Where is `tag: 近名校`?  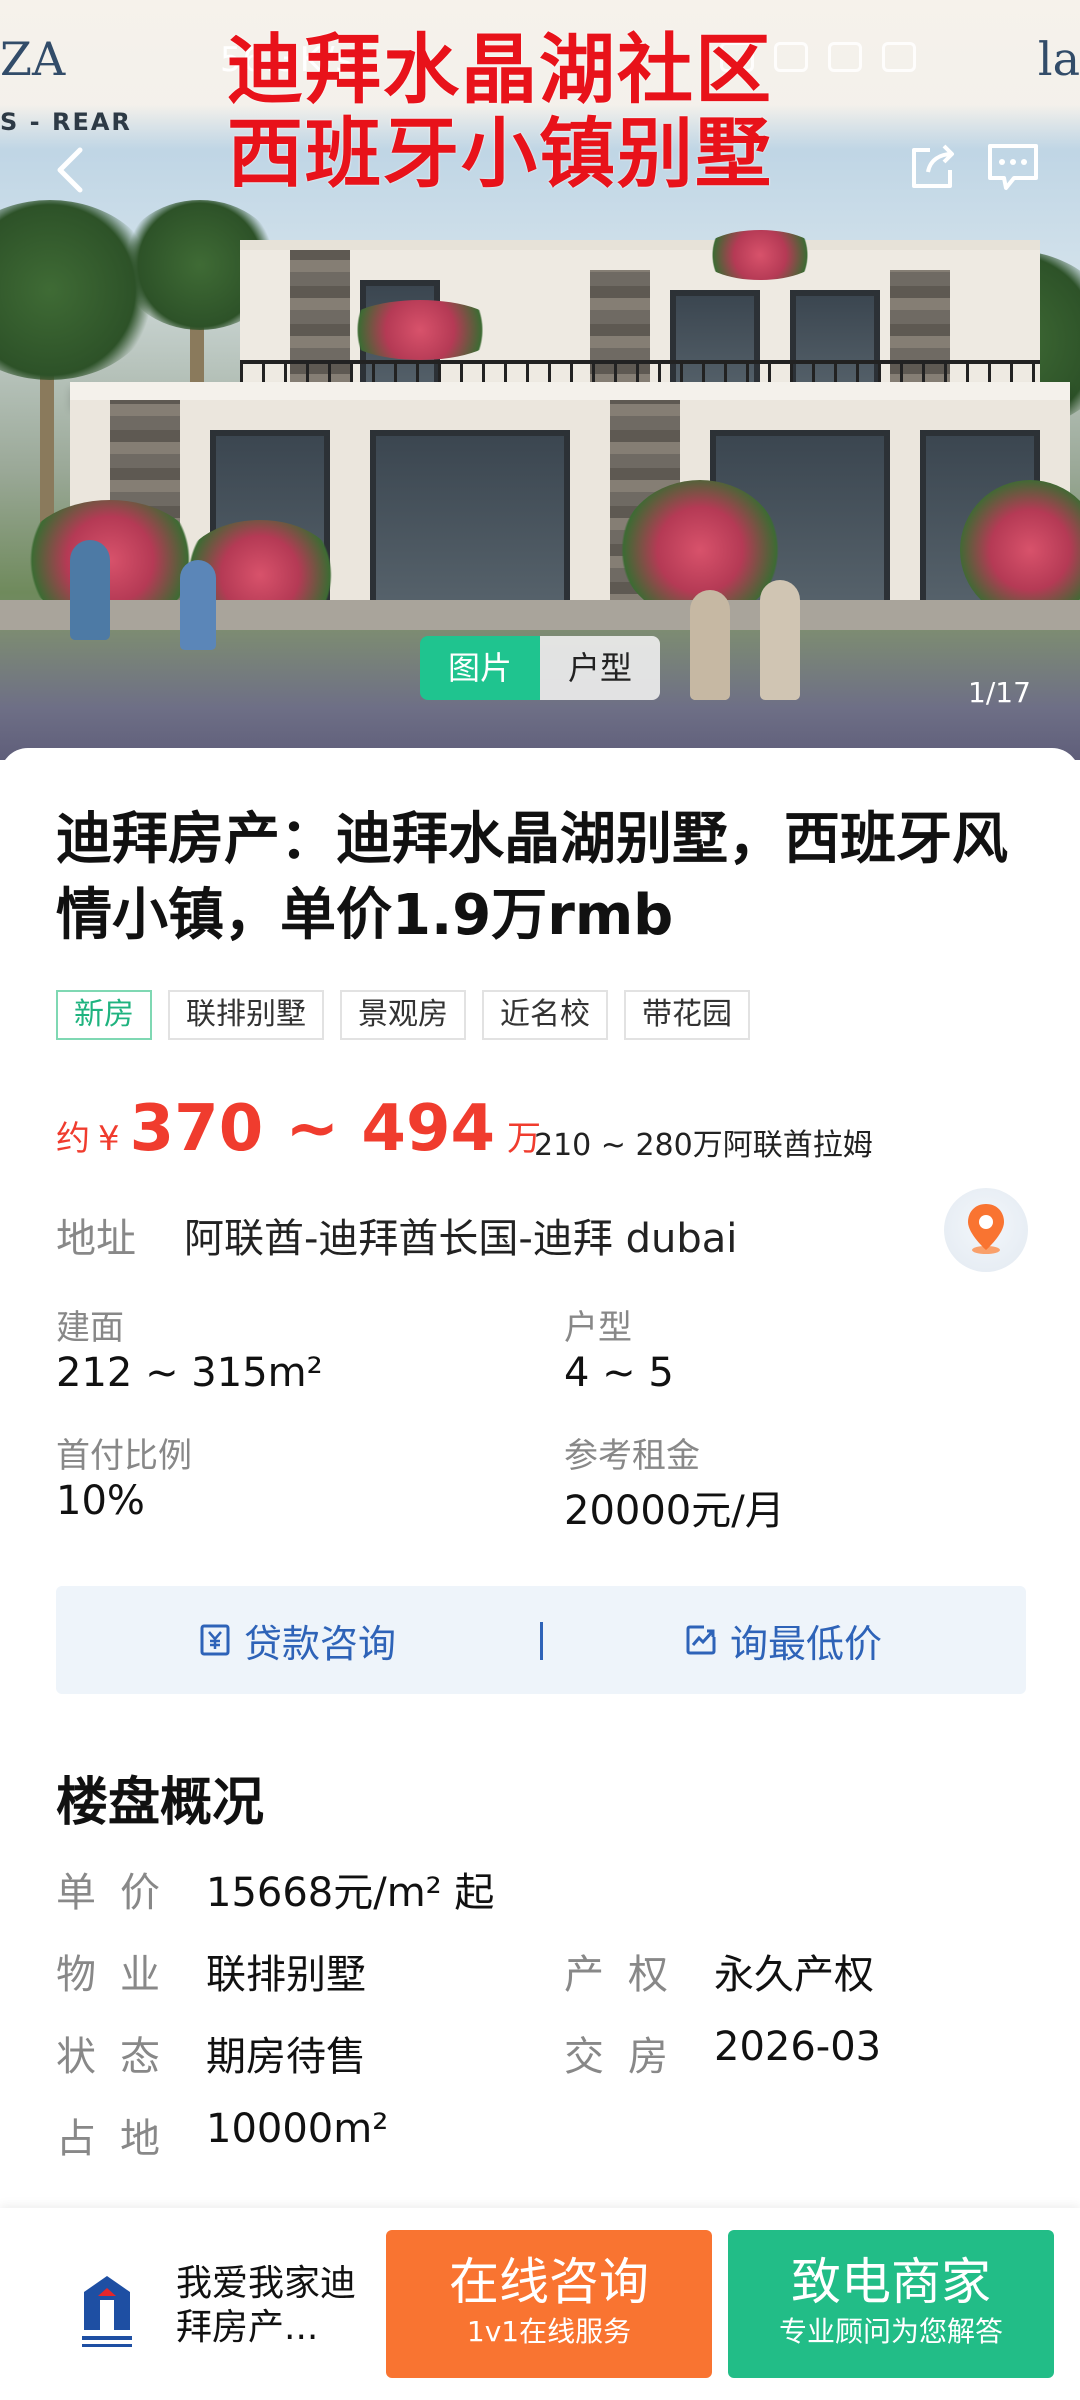
tag: 近名校 is located at coordinates (545, 1015).